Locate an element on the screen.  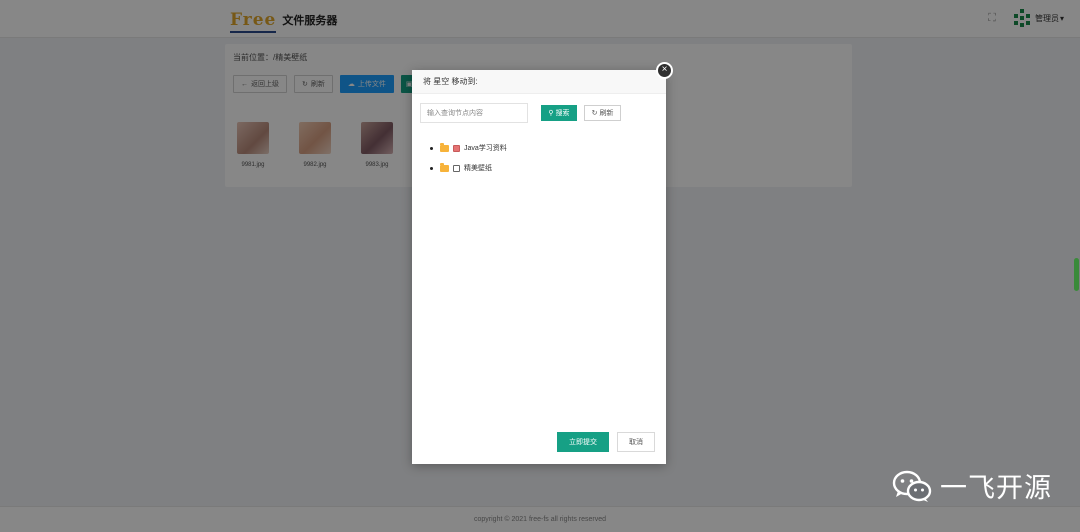
dialog-title: 将 星空 移动到: is located at coordinates (539, 82).